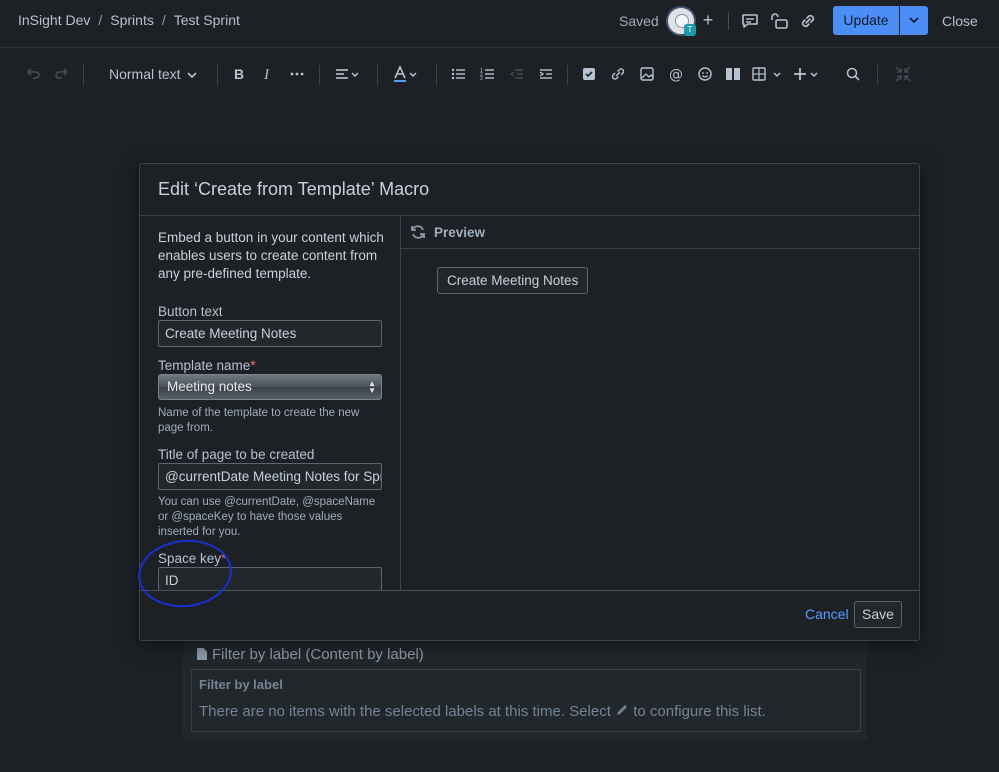 The image size is (999, 772). What do you see at coordinates (348, 74) in the screenshot?
I see `align-icon` at bounding box center [348, 74].